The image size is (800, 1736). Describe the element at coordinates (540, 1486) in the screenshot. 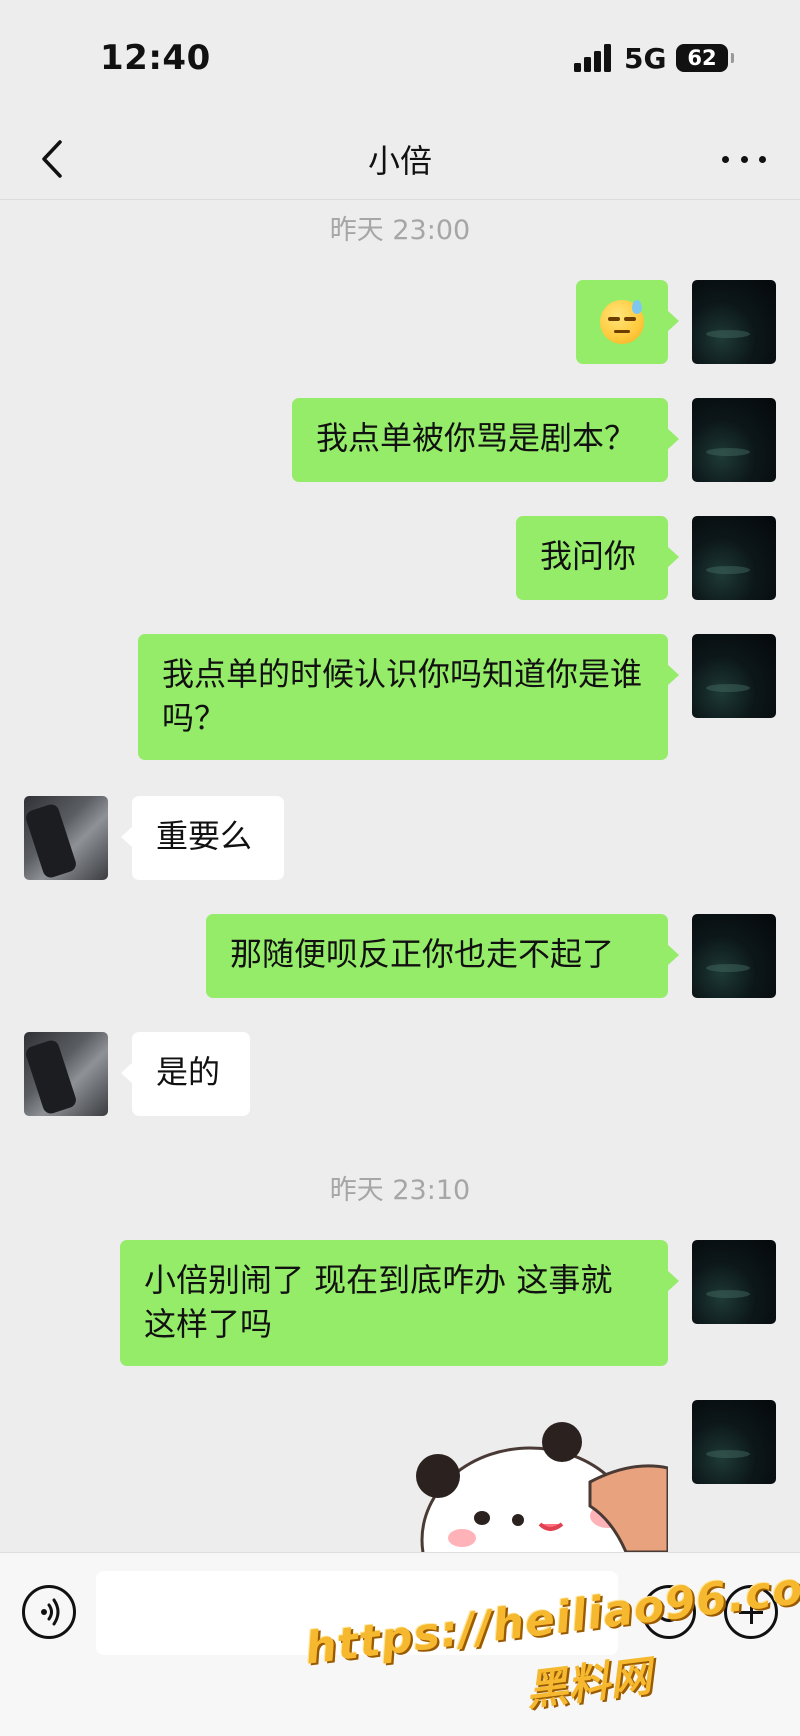

I see `panda-bear-sticker` at that location.